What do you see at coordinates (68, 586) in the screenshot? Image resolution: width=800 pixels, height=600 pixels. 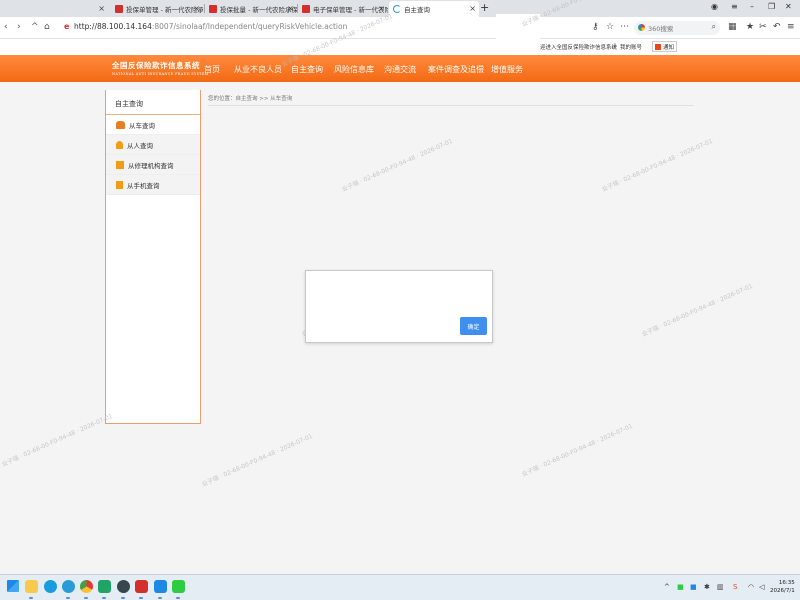 I see `browser-360-icon` at bounding box center [68, 586].